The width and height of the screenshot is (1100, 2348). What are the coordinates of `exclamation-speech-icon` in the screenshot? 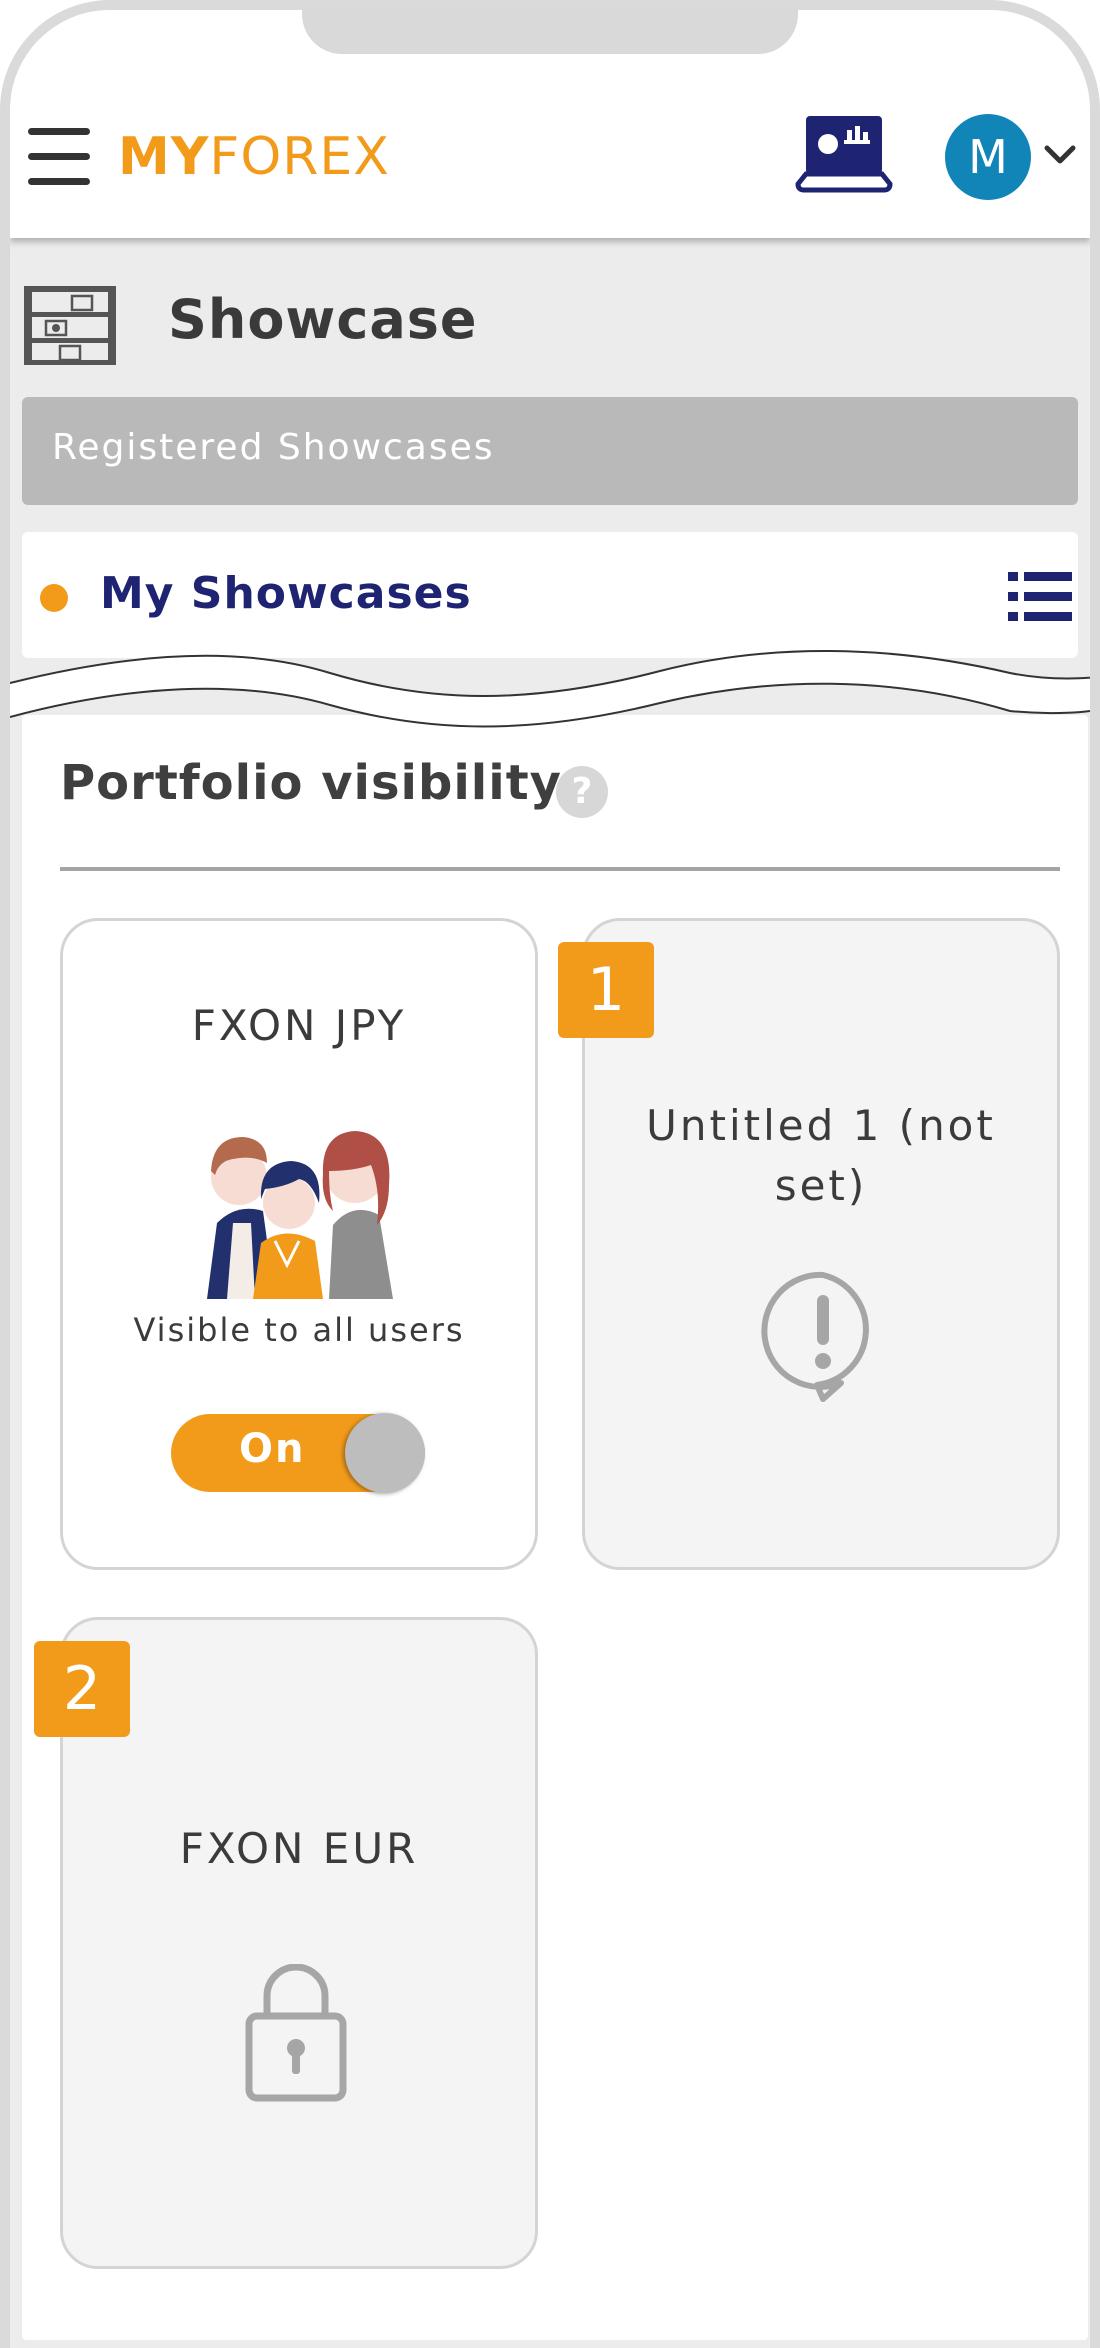 It's located at (815, 1336).